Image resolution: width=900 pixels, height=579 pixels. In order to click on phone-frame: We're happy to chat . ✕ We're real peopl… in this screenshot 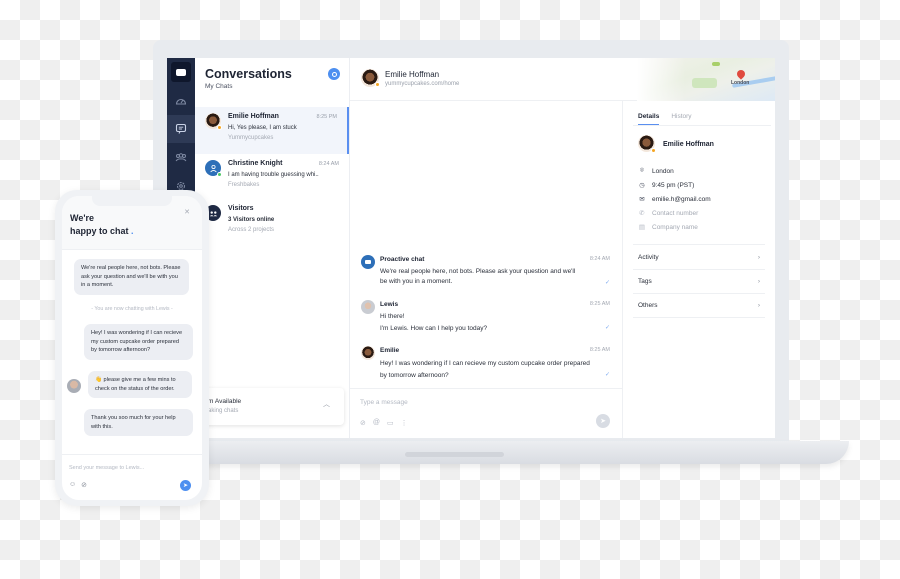, I will do `click(132, 348)`.